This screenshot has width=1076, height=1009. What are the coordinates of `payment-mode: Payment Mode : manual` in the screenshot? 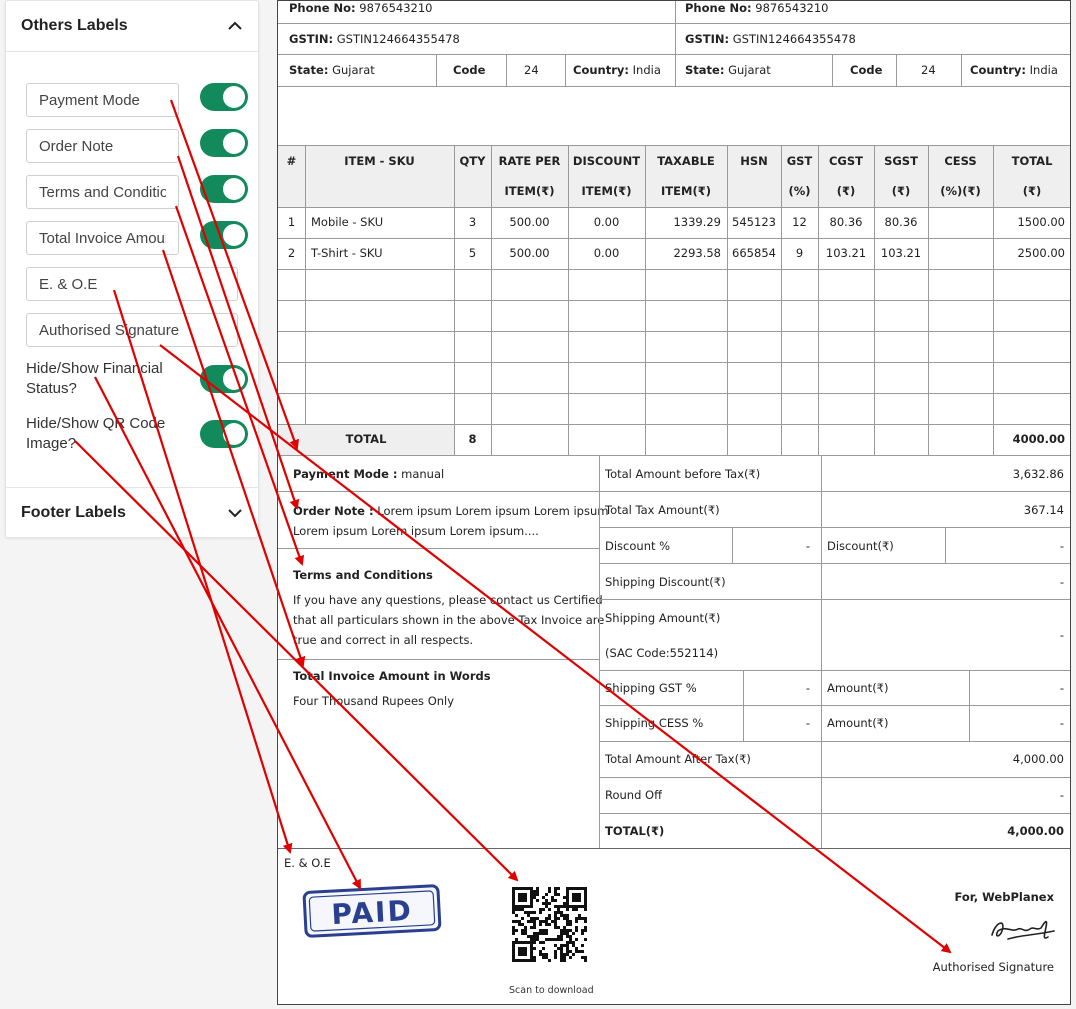 It's located at (369, 474).